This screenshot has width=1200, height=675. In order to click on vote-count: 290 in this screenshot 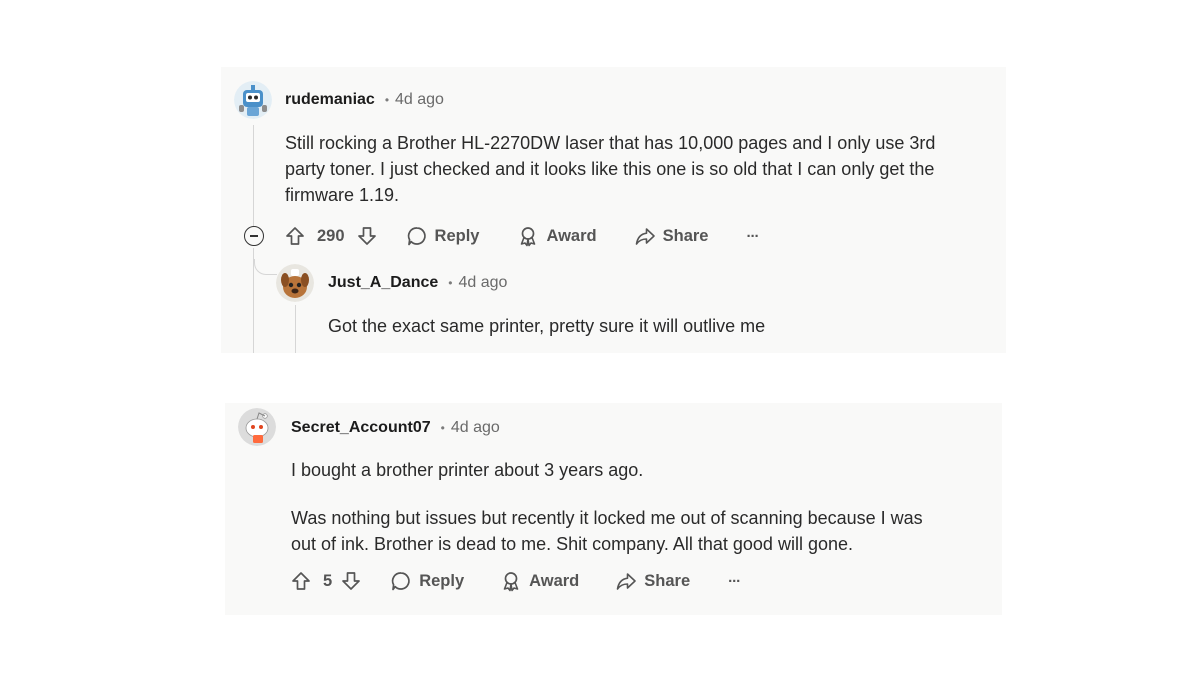, I will do `click(331, 235)`.